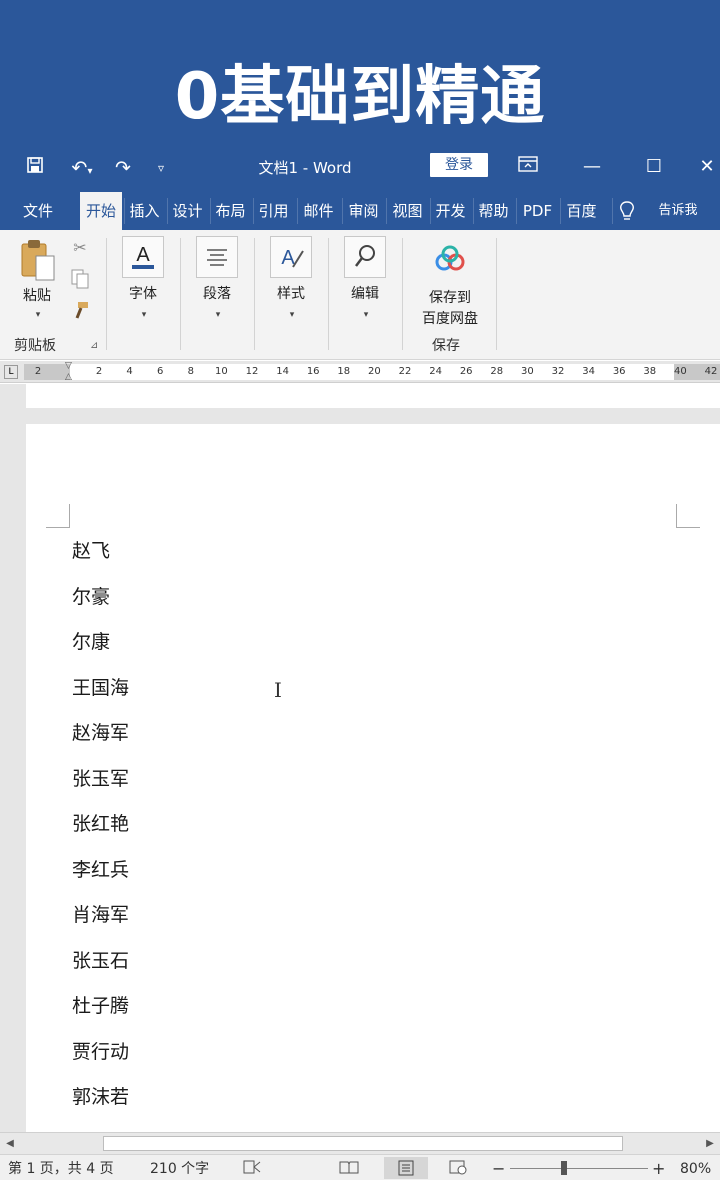 Image resolution: width=720 pixels, height=1180 pixels. I want to click on login-button: 登录, so click(459, 165).